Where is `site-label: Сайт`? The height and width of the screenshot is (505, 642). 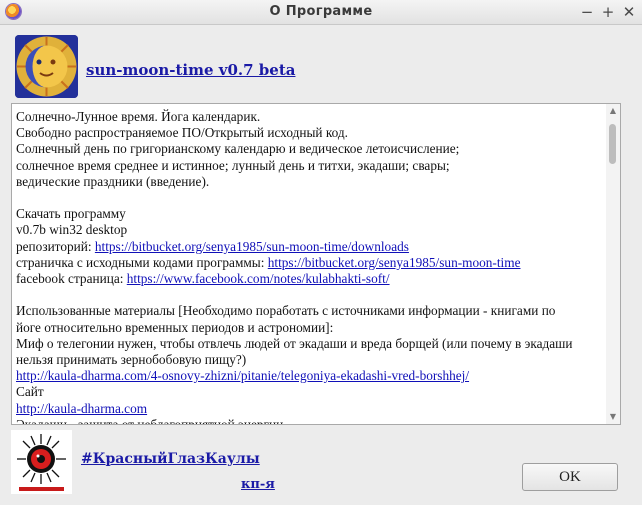 site-label: Сайт is located at coordinates (30, 392).